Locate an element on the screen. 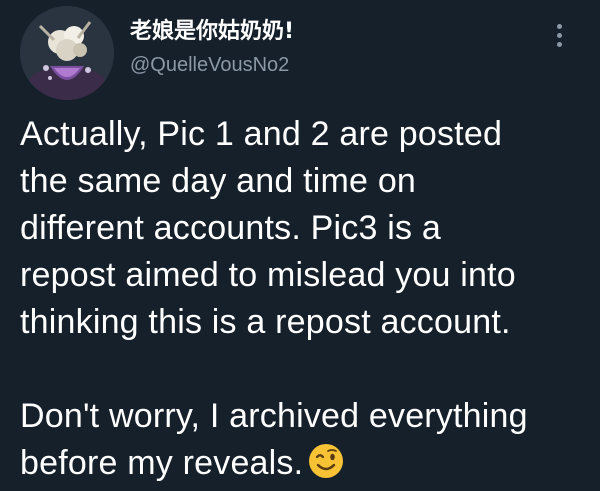 The width and height of the screenshot is (600, 491). tweet-line: thinking this is a repost account. is located at coordinates (265, 322).